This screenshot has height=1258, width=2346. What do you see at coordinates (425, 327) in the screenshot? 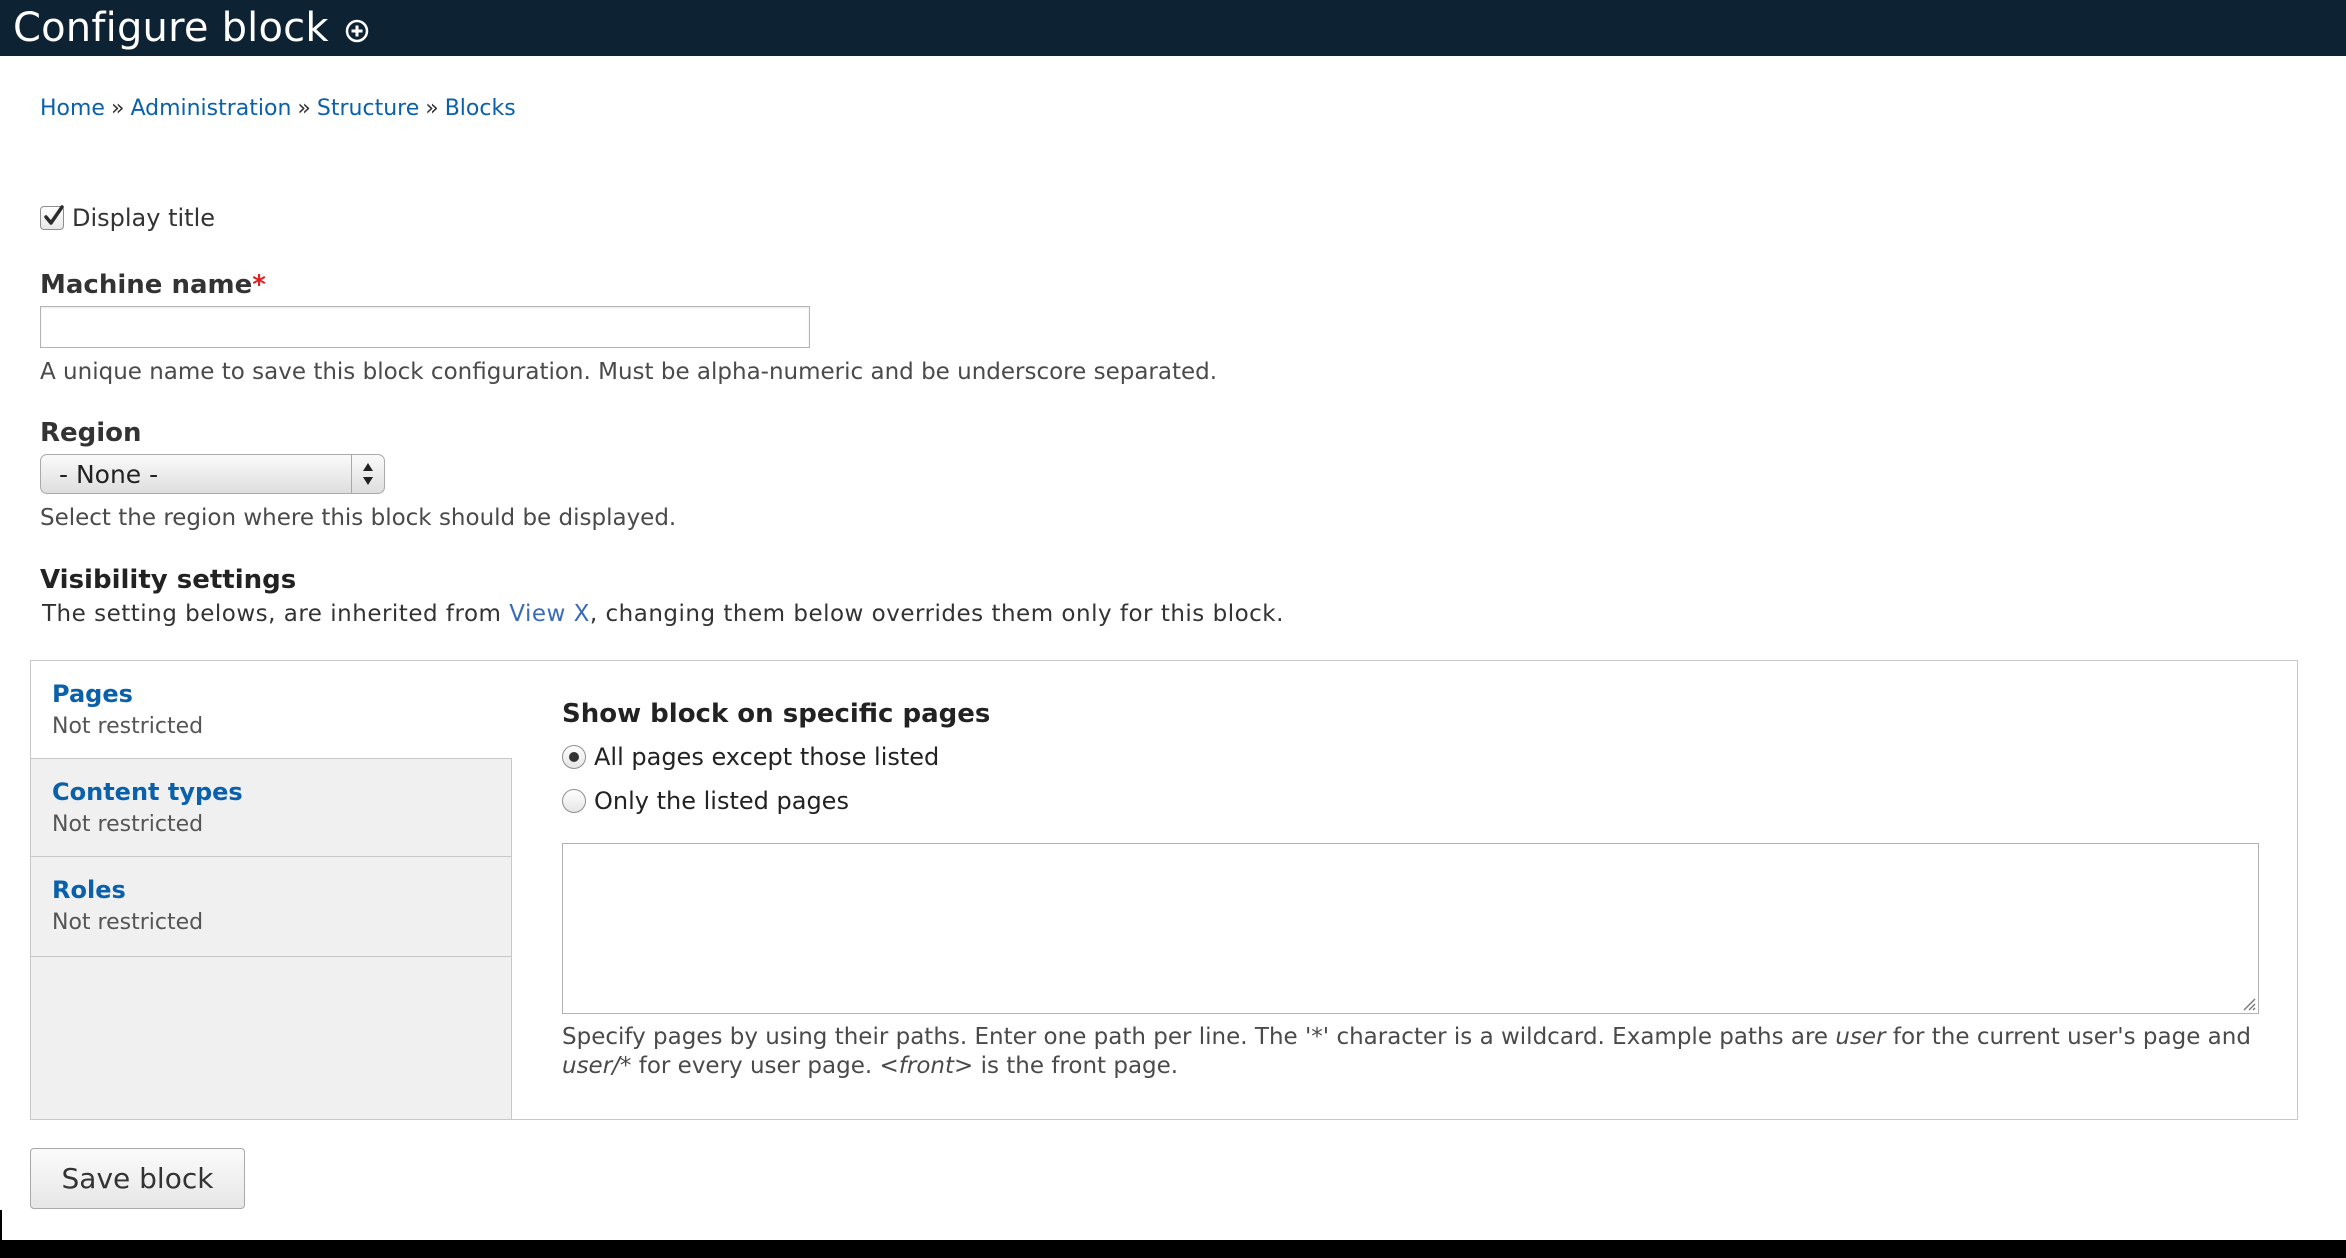
I see `machine-name-input` at bounding box center [425, 327].